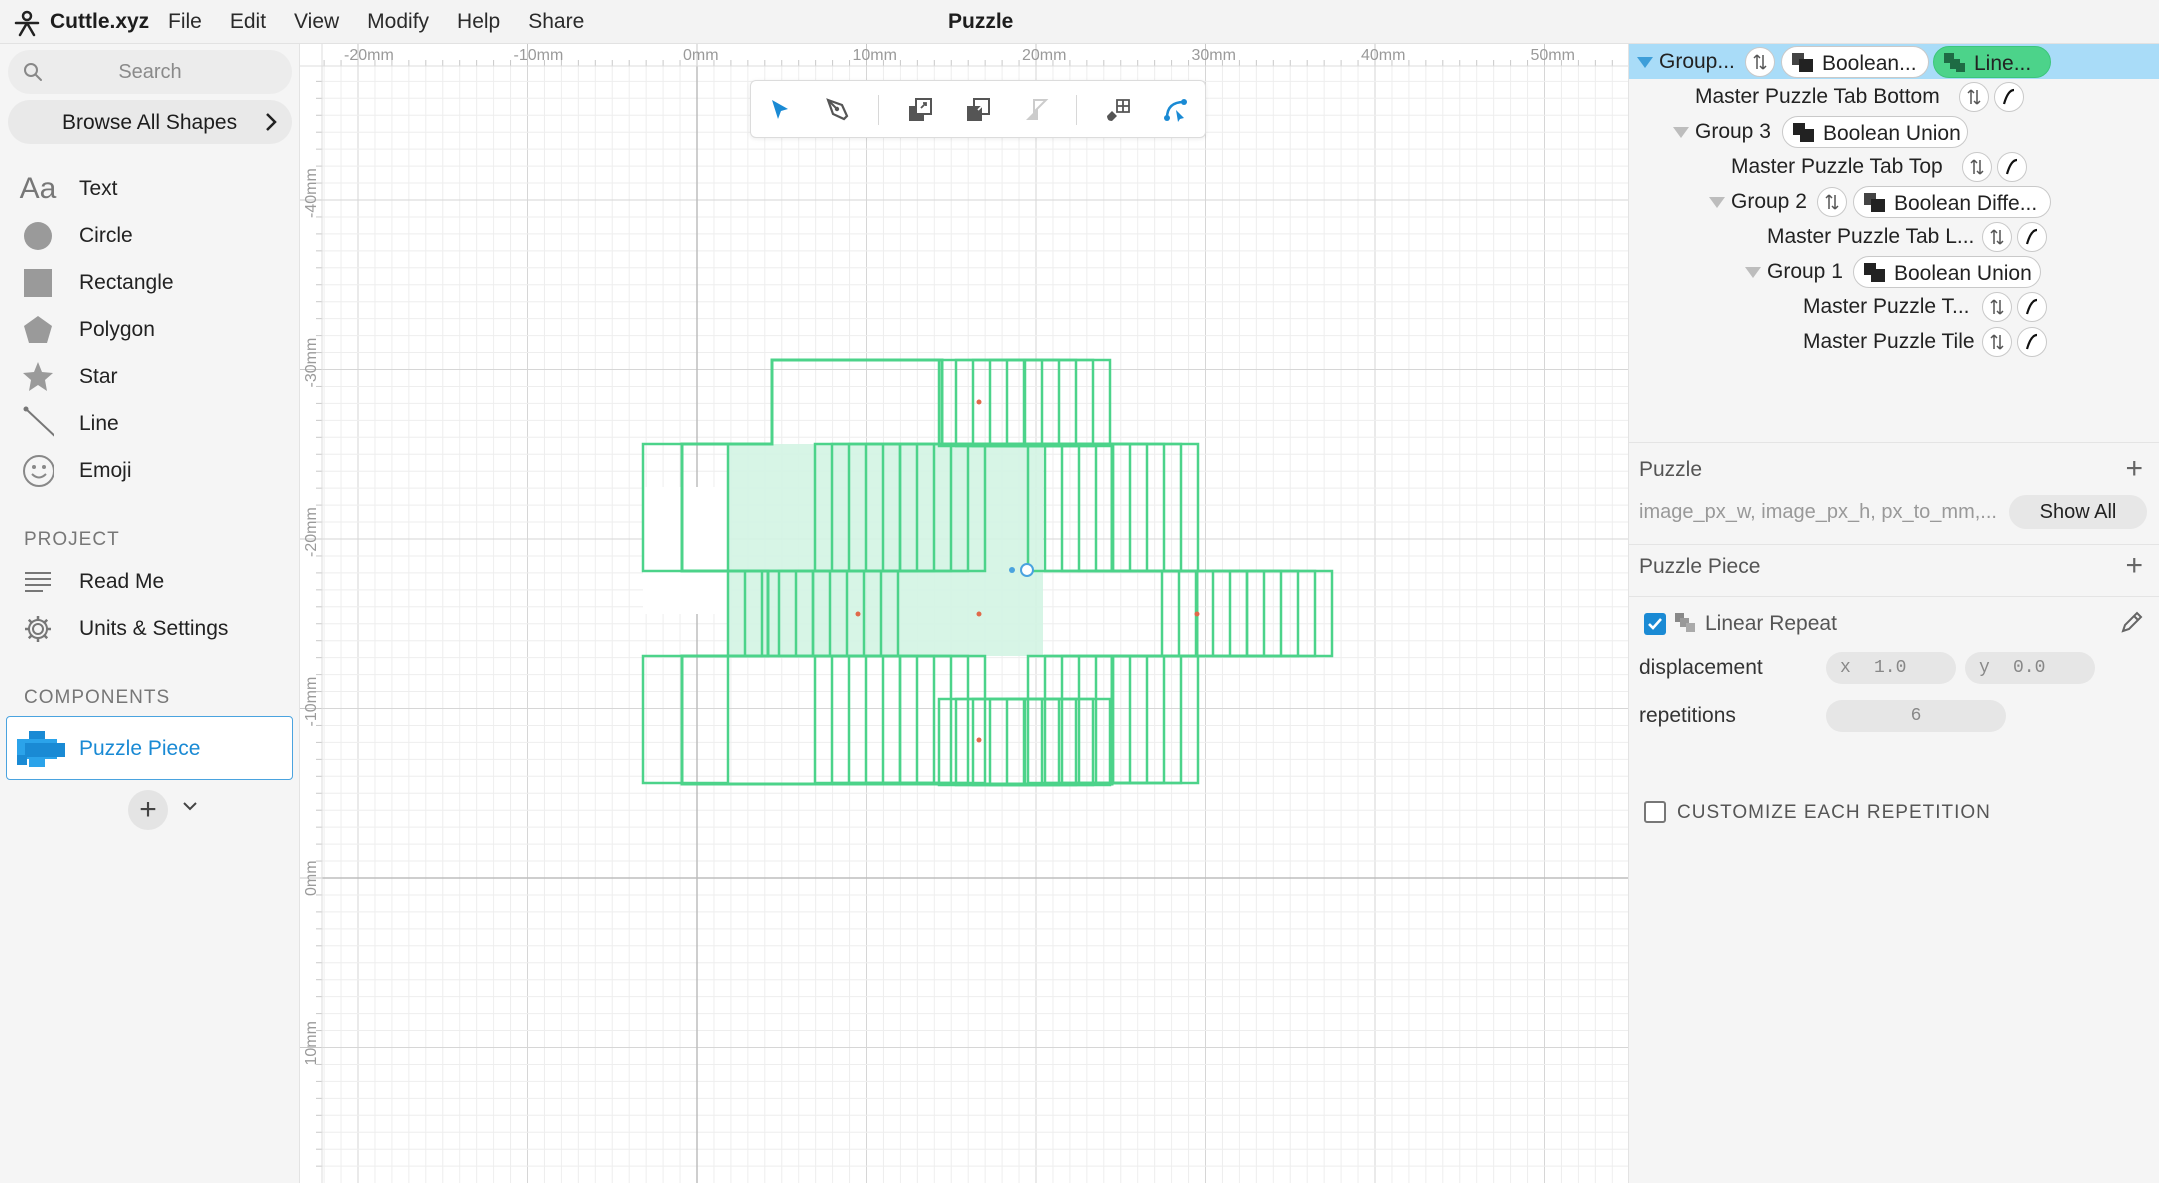 Image resolution: width=2159 pixels, height=1183 pixels. I want to click on puzzle-piece-icon, so click(41, 749).